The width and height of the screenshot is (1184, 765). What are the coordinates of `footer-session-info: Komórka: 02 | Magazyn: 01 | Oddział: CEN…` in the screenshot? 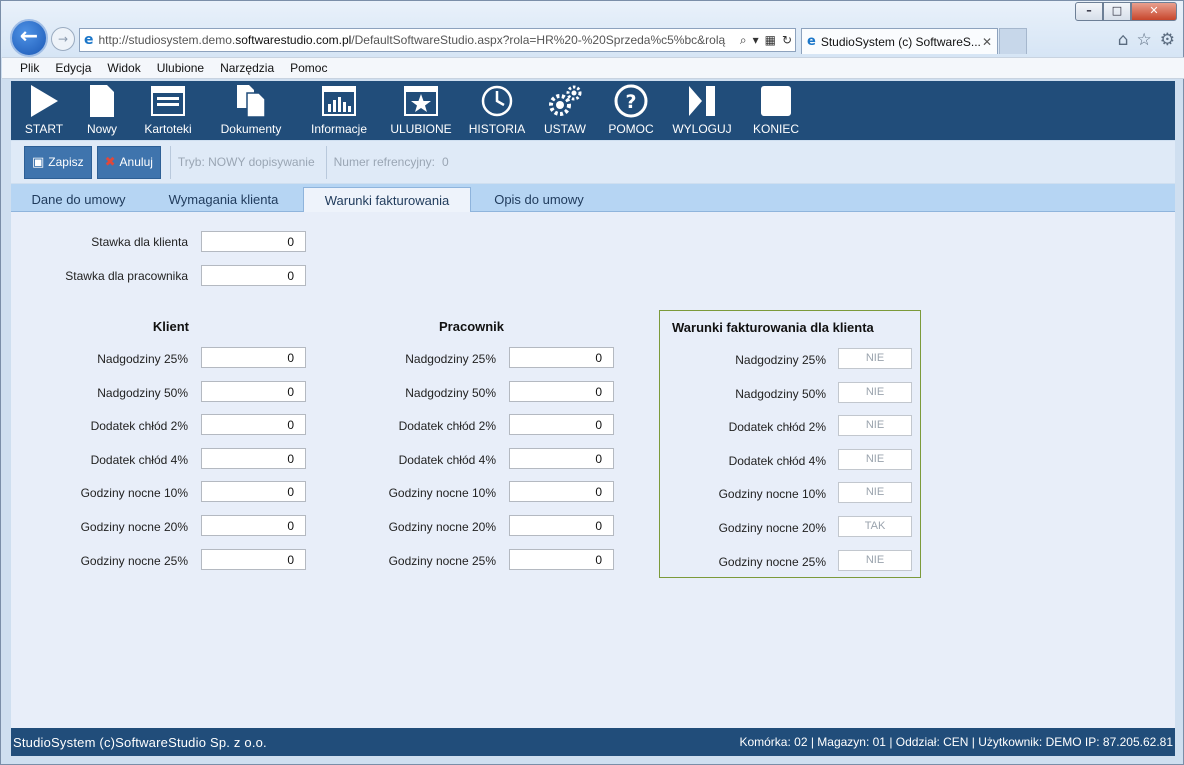 It's located at (956, 742).